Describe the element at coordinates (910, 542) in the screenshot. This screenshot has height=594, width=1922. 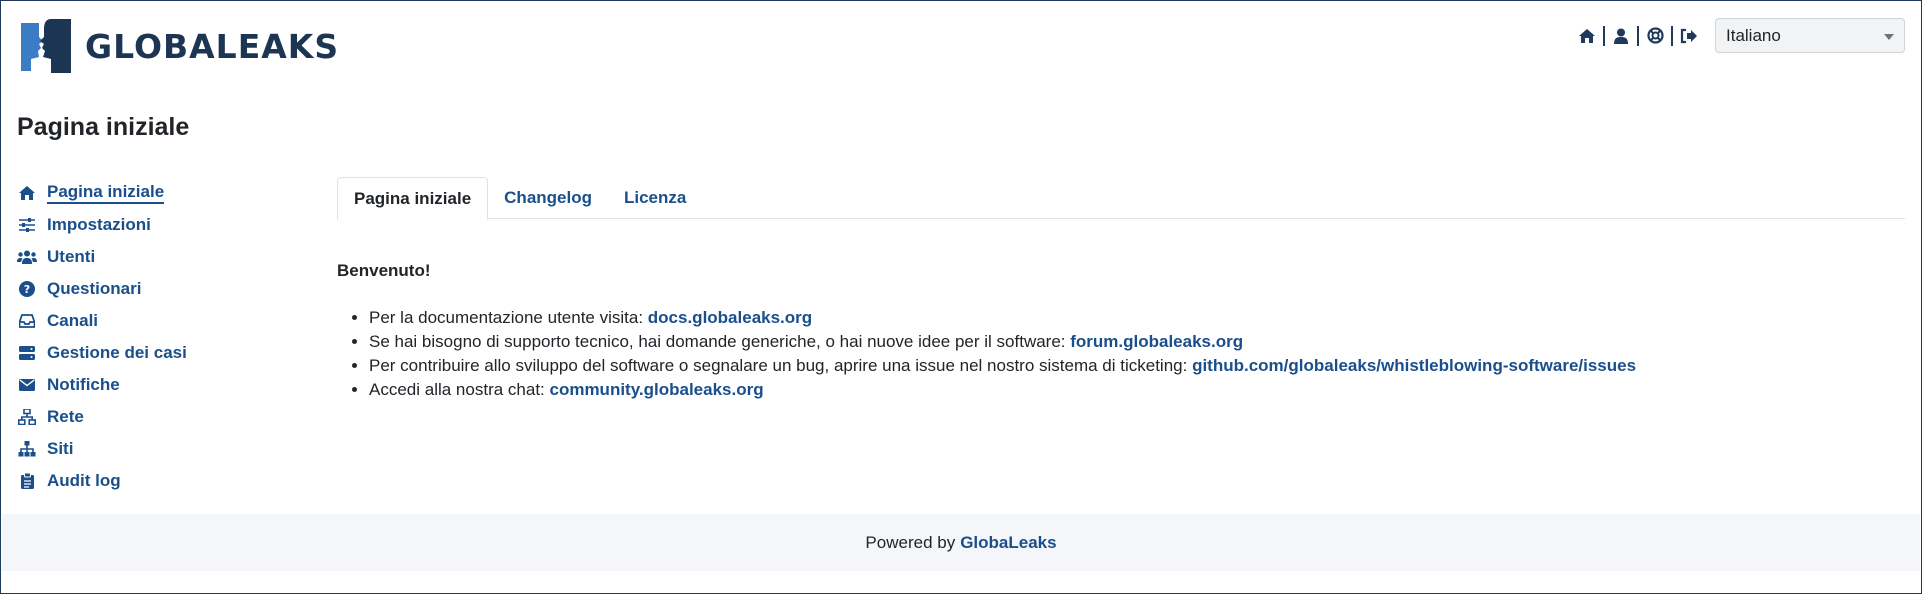
I see `footer-text: Powered by` at that location.